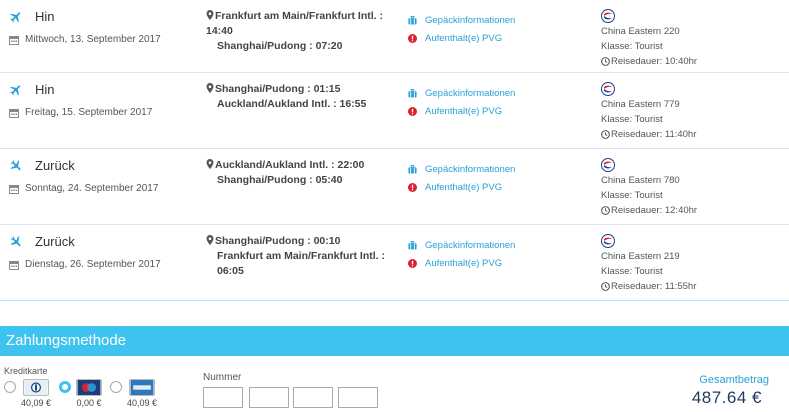  I want to click on direction-label: Zurück, so click(55, 241).